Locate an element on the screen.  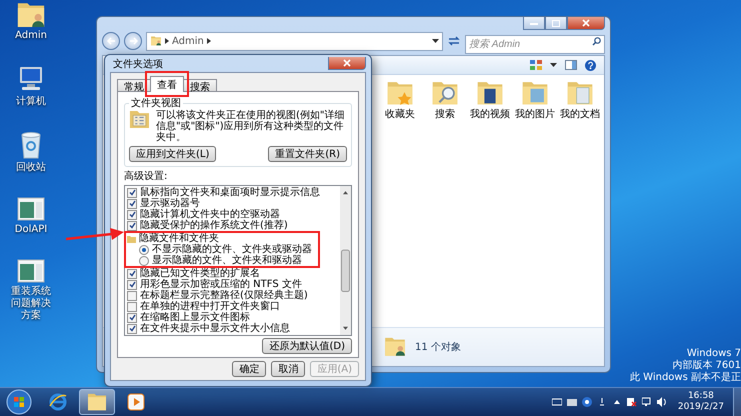
folder-item: 我的视频 is located at coordinates (490, 101).